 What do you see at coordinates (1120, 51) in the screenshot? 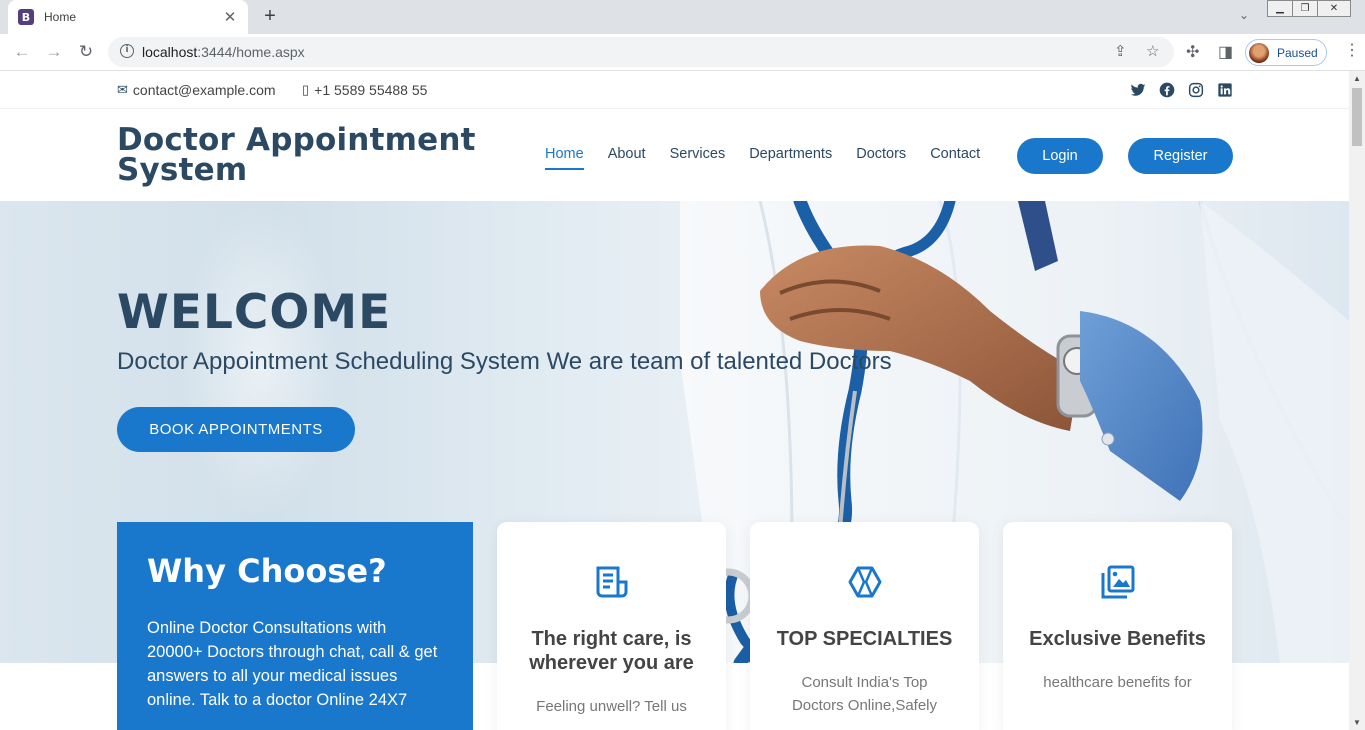
I see `share-icon: ⇪` at bounding box center [1120, 51].